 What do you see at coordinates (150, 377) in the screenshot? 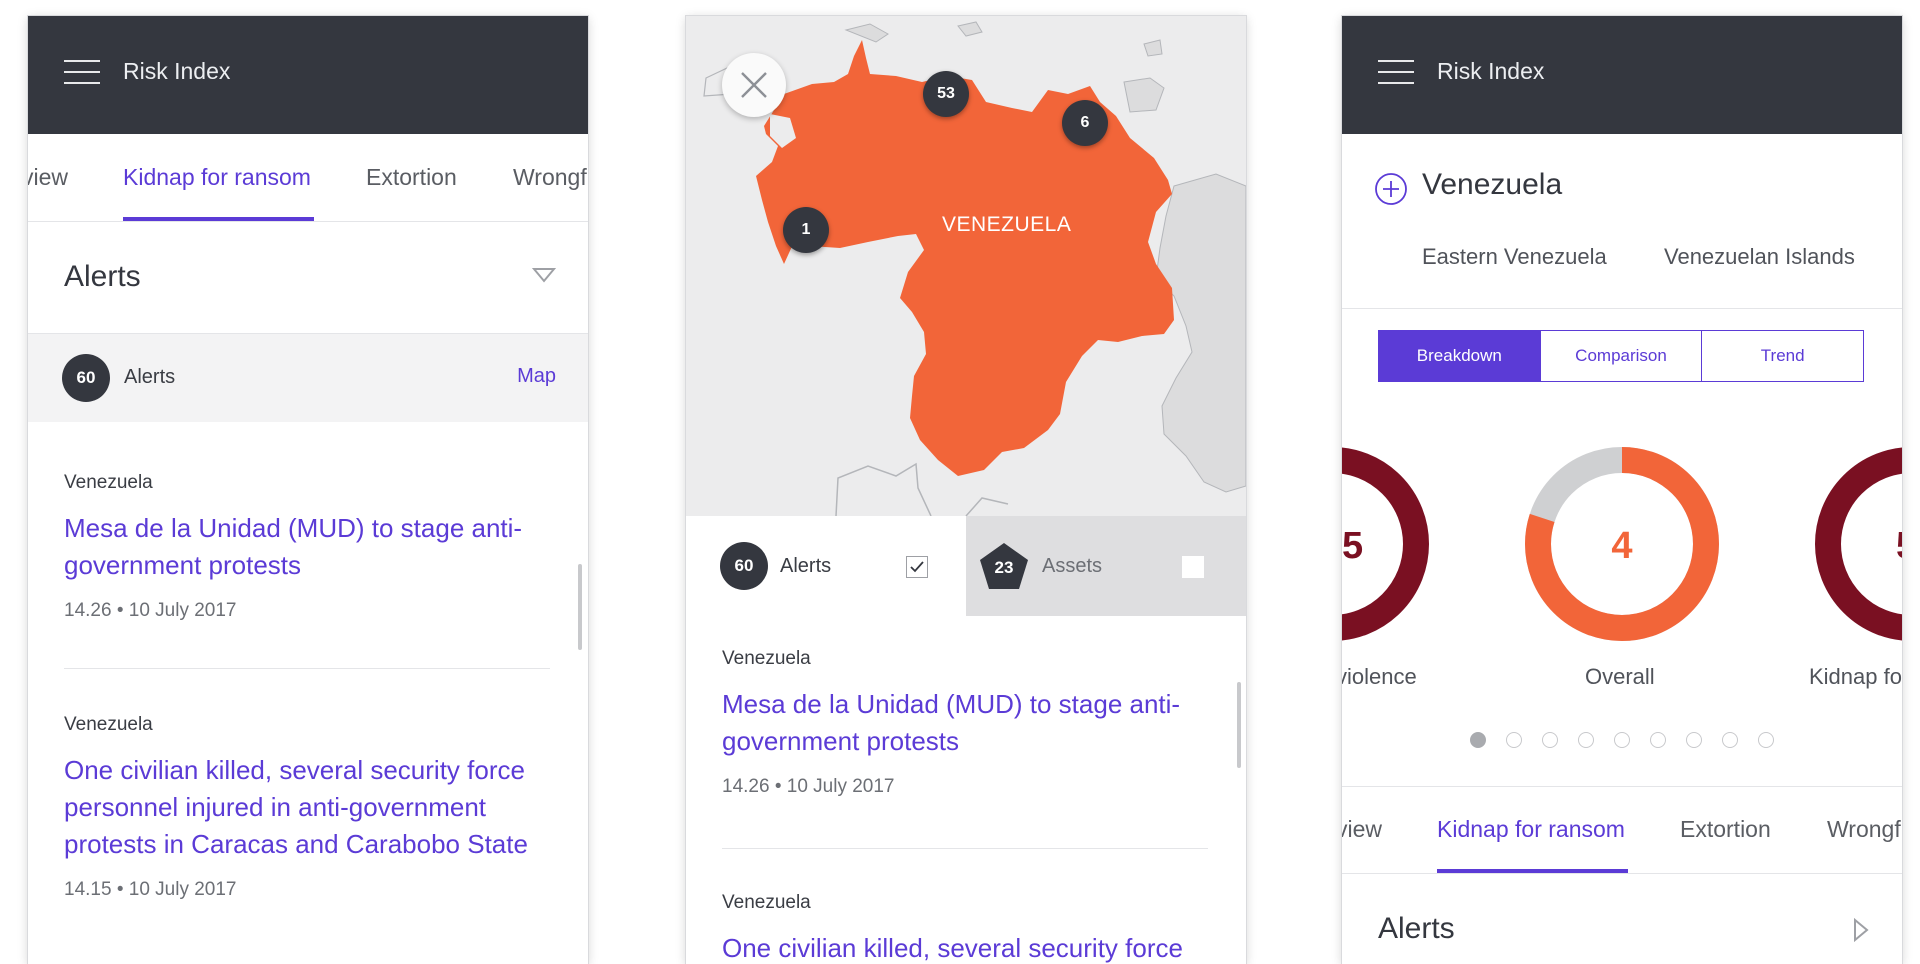
I see `alerts-count-label: Alerts` at bounding box center [150, 377].